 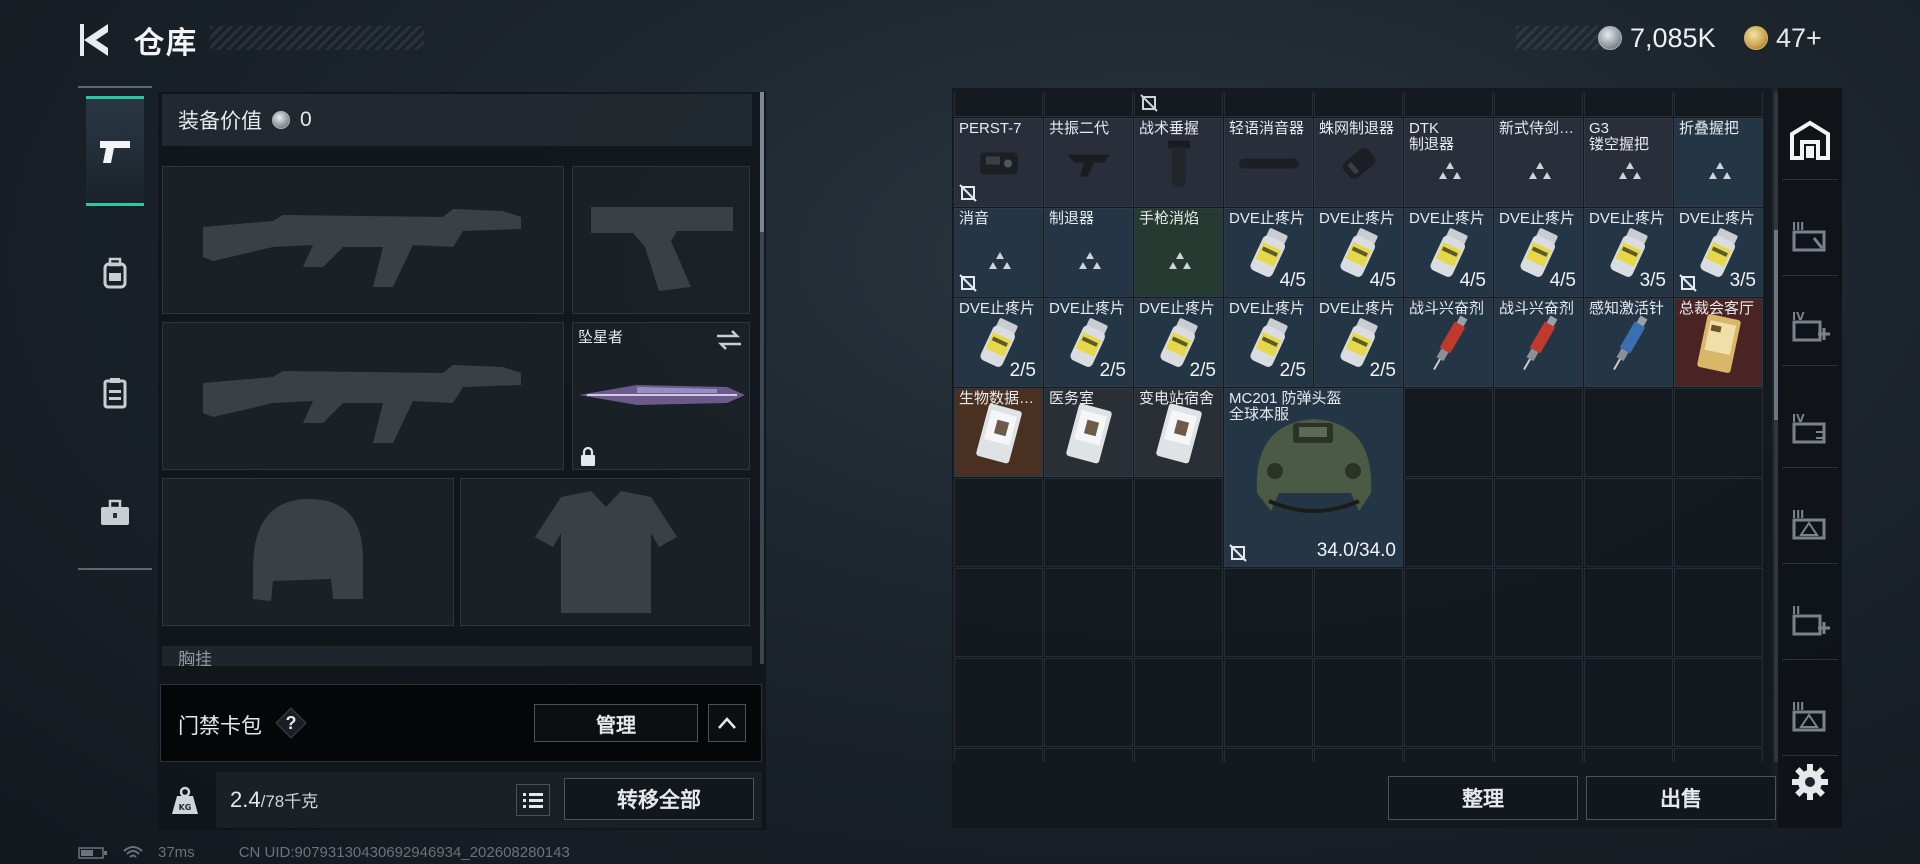 What do you see at coordinates (1178, 162) in the screenshot?
I see `storage-item: 战术垂握` at bounding box center [1178, 162].